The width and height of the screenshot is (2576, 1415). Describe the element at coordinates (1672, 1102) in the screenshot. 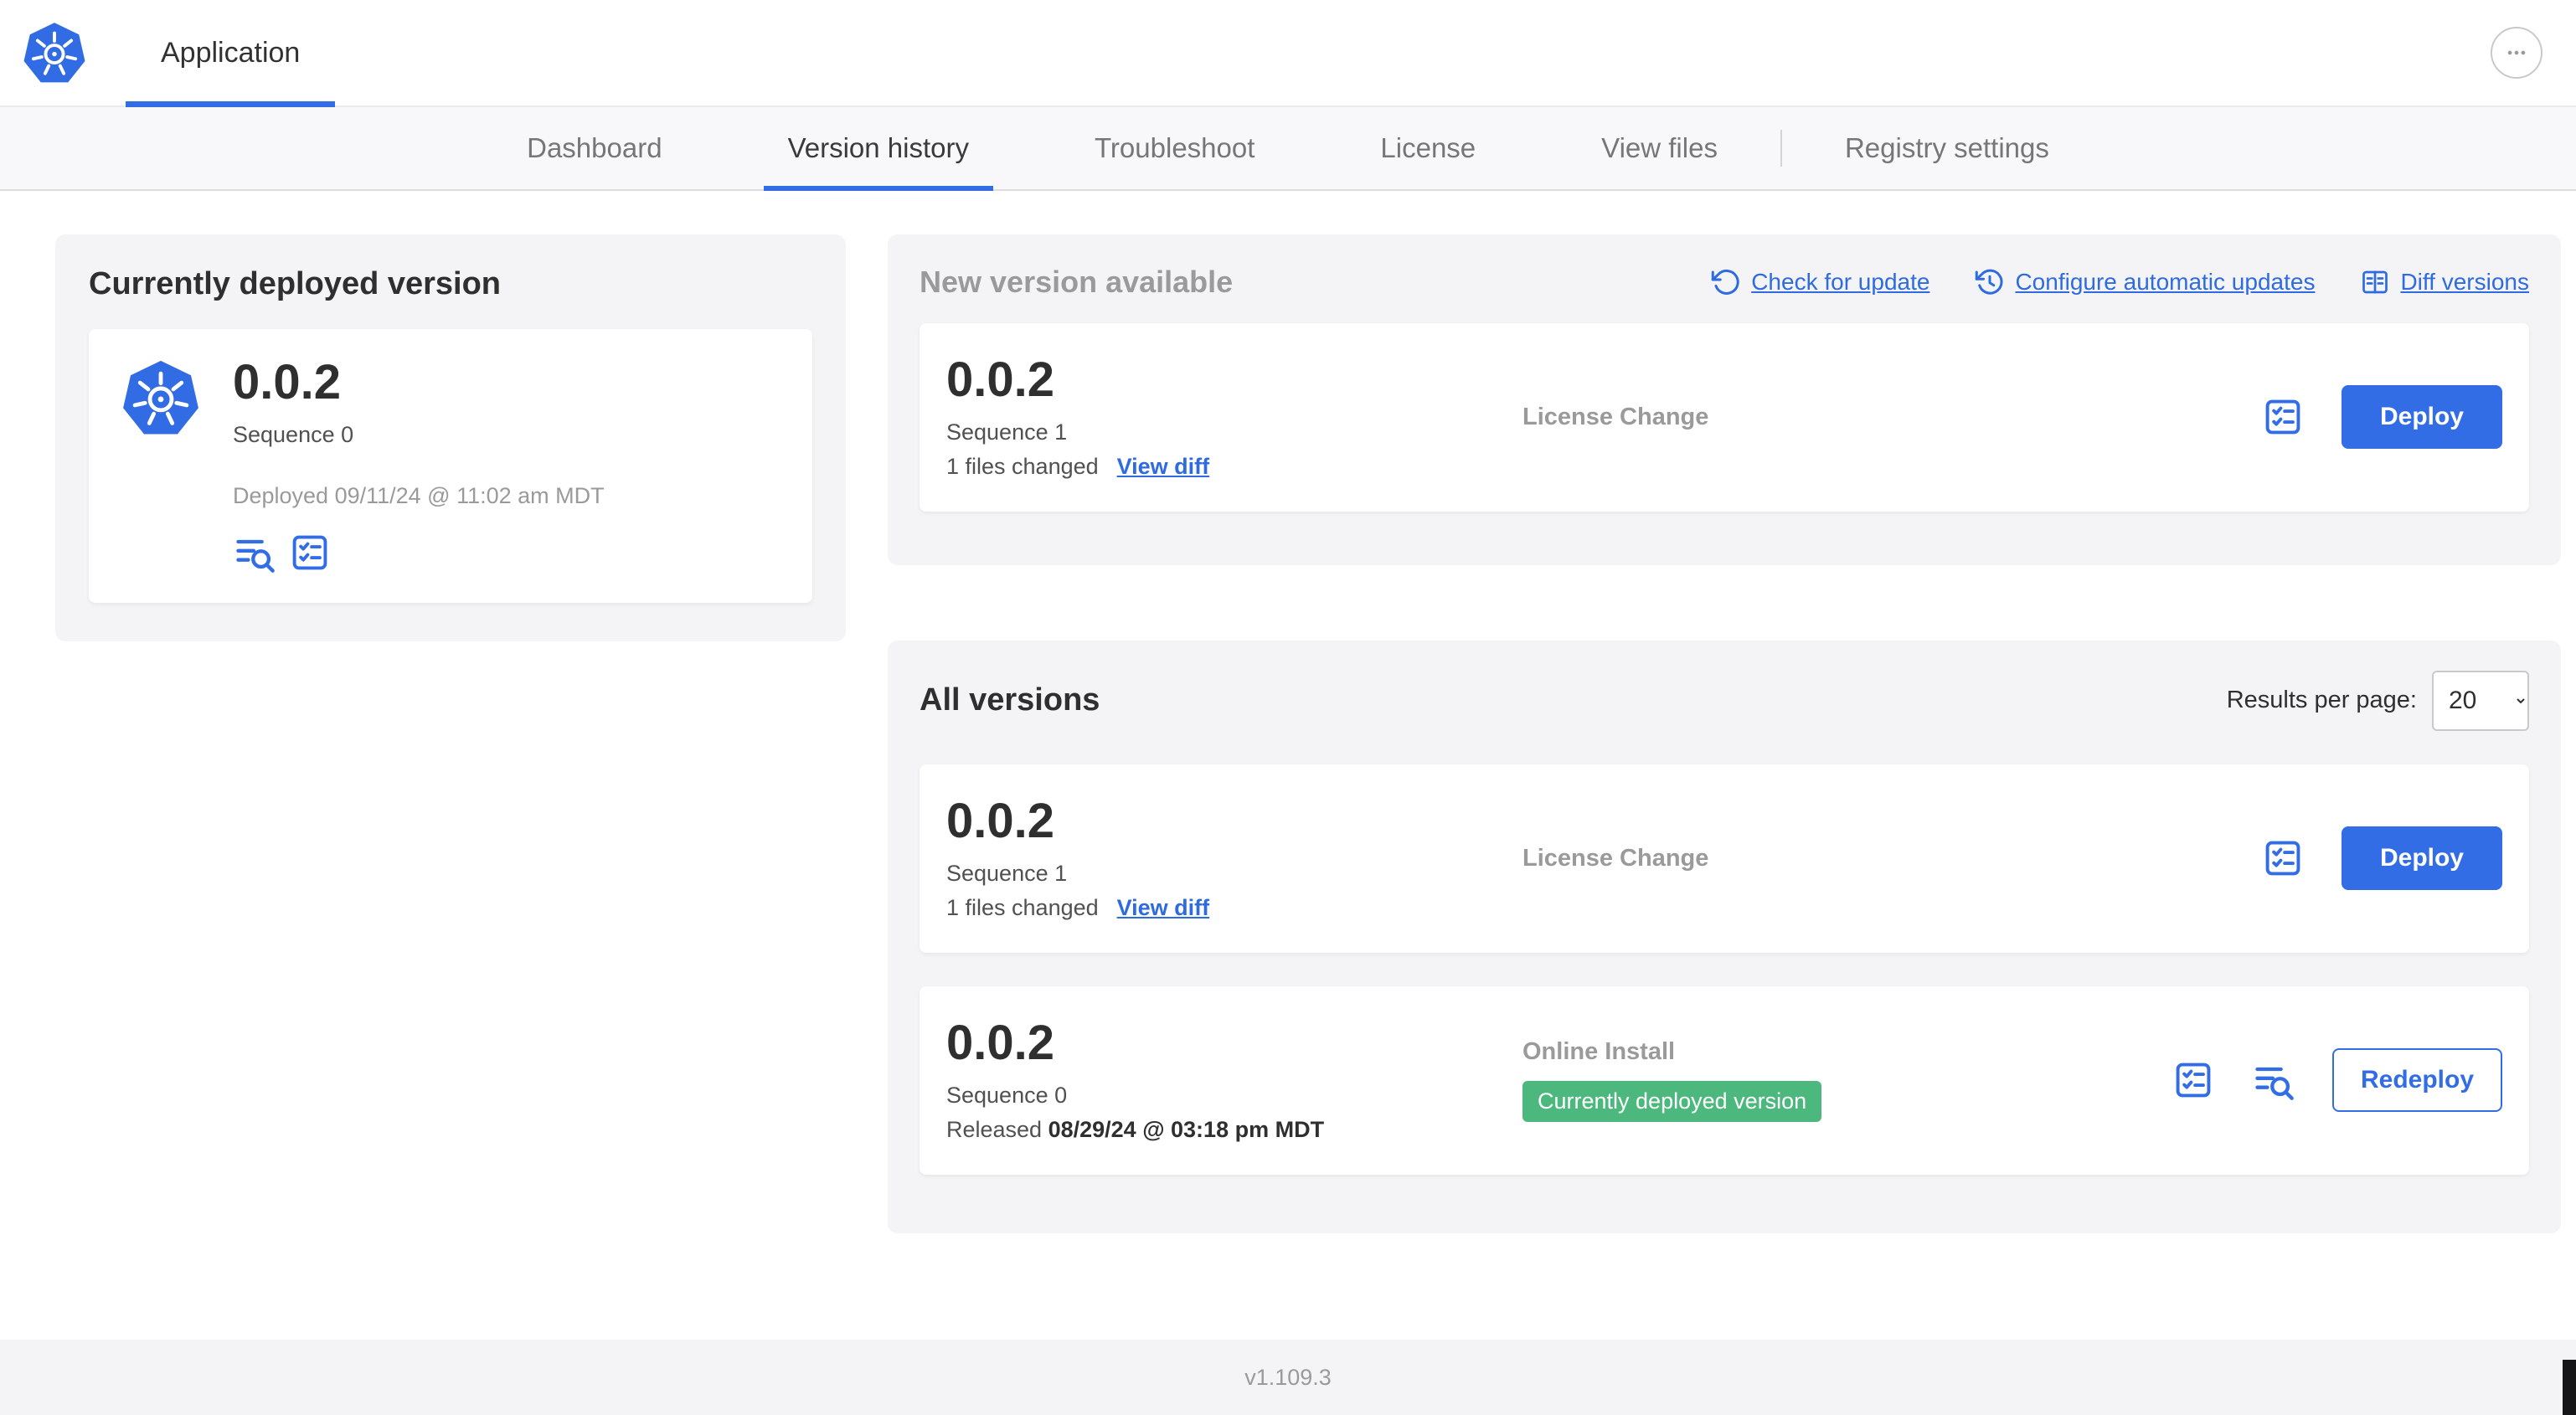

I see `currently-deployed-badge: Currently deployed version` at that location.